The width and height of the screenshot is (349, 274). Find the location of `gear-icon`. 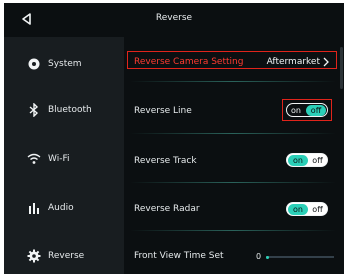

gear-icon is located at coordinates (34, 256).